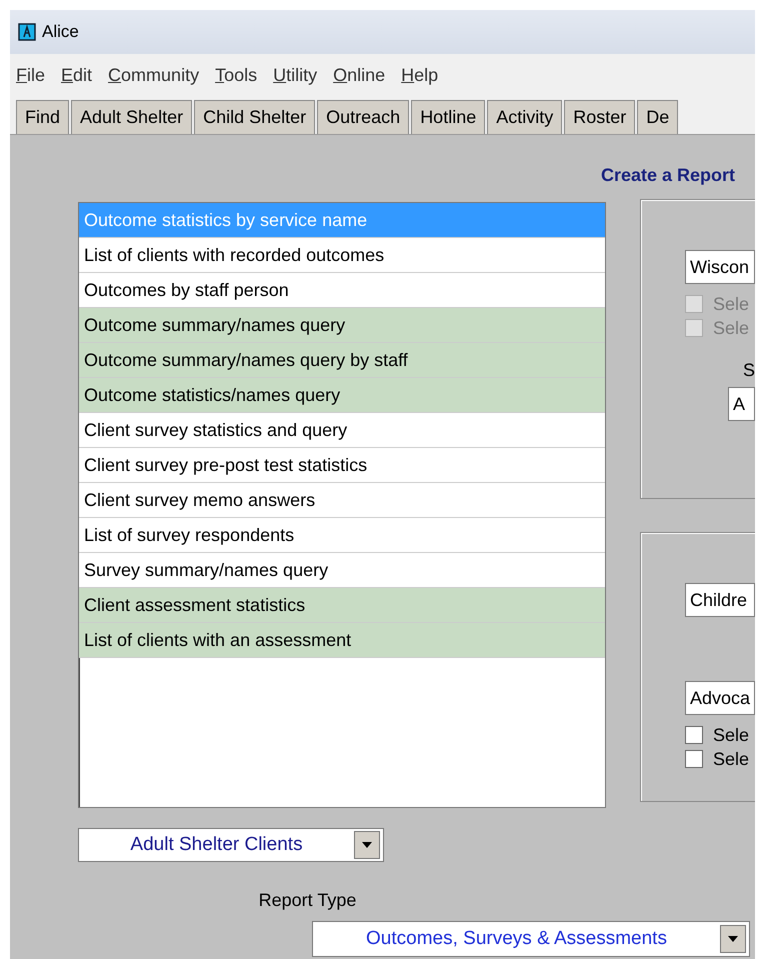  I want to click on menu-item: Community, so click(154, 75).